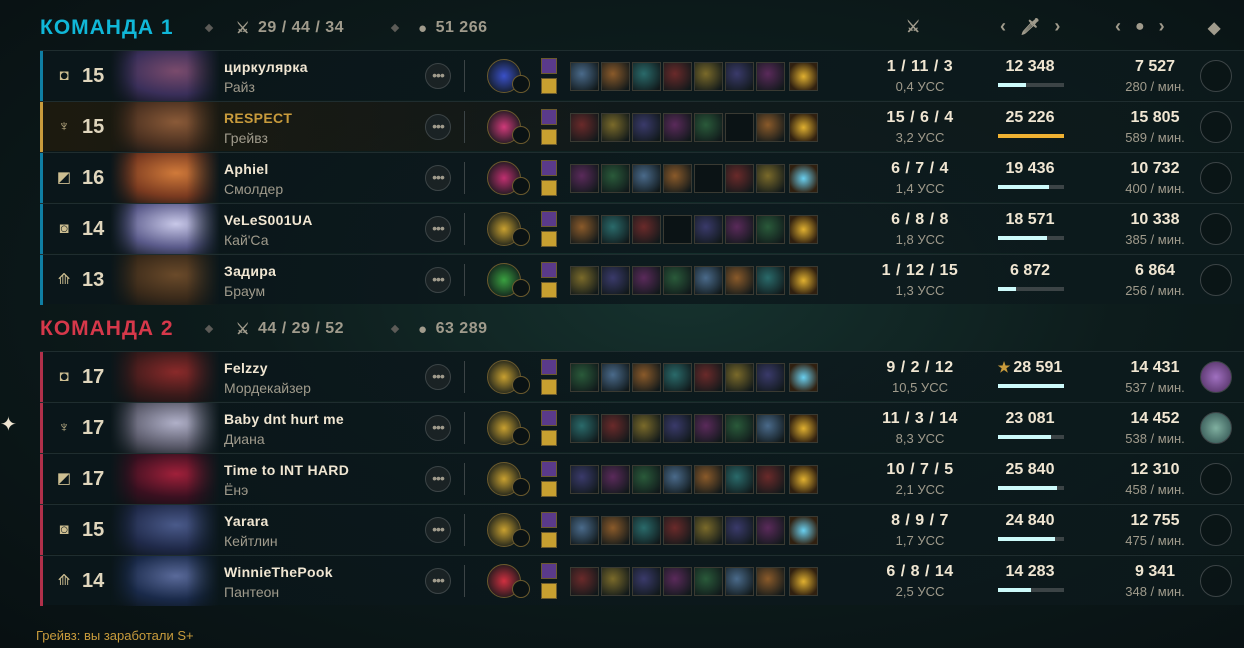 This screenshot has height=648, width=1244. What do you see at coordinates (246, 169) in the screenshot?
I see `player-name: Aphiel` at bounding box center [246, 169].